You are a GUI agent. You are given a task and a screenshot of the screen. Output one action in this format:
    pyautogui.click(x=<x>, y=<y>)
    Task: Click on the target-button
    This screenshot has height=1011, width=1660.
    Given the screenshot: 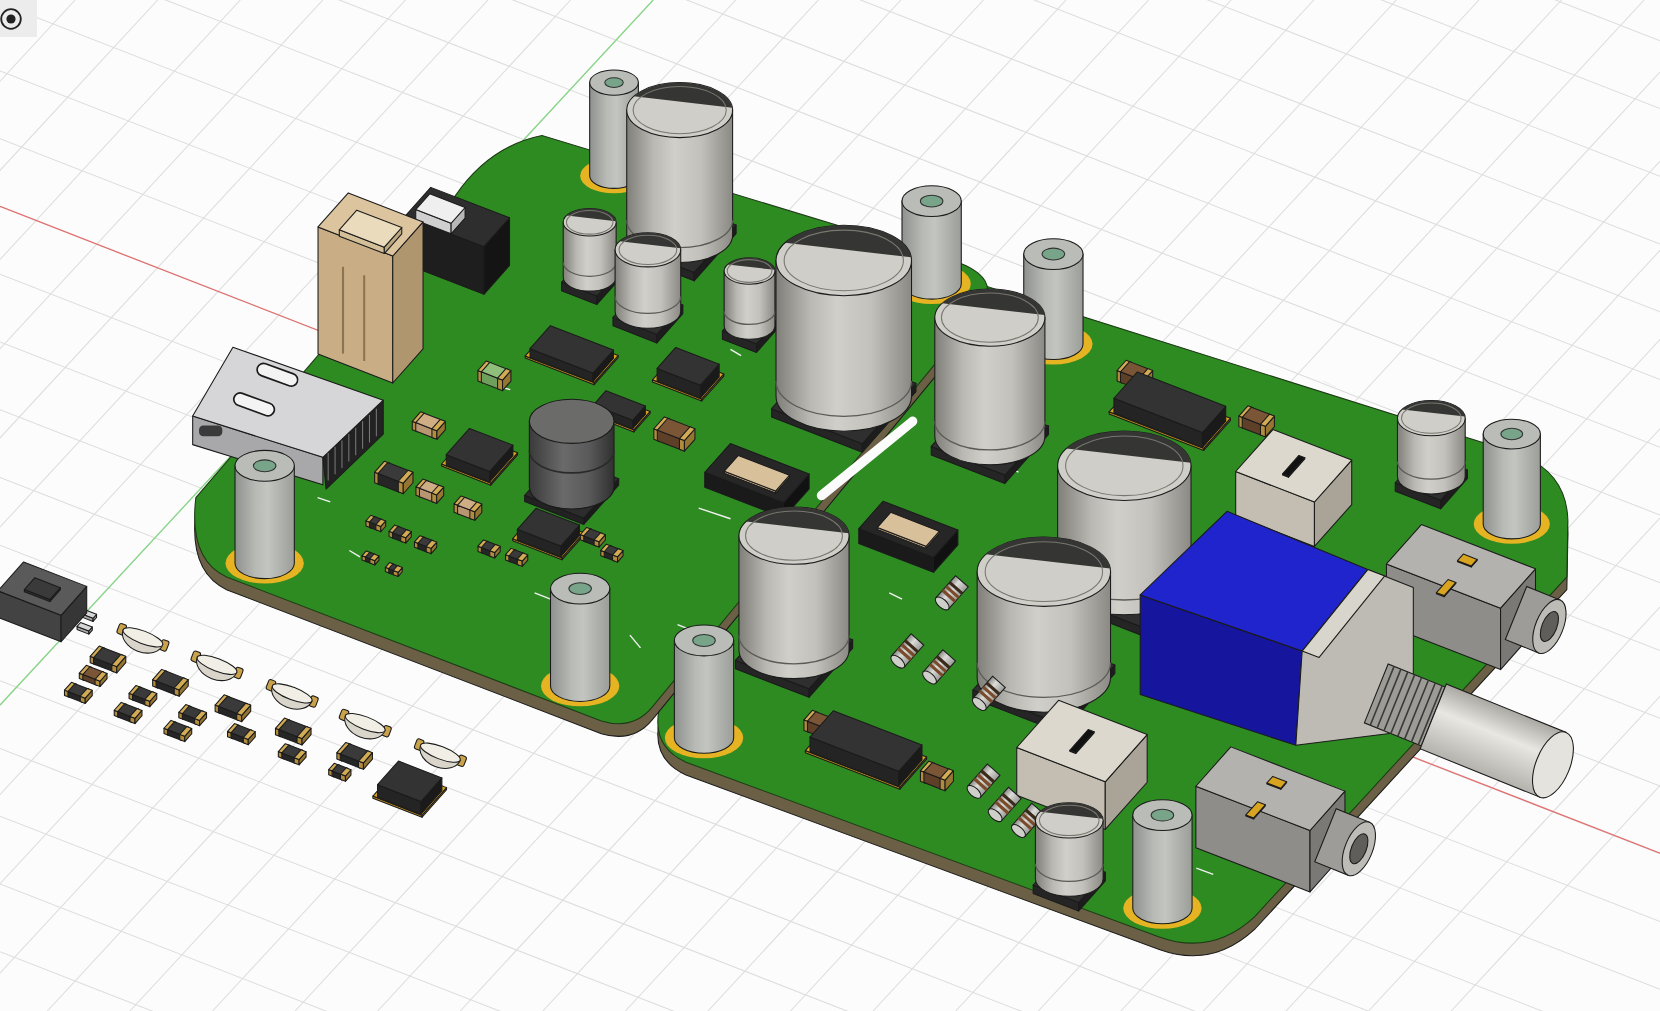 What is the action you would take?
    pyautogui.click(x=18, y=18)
    